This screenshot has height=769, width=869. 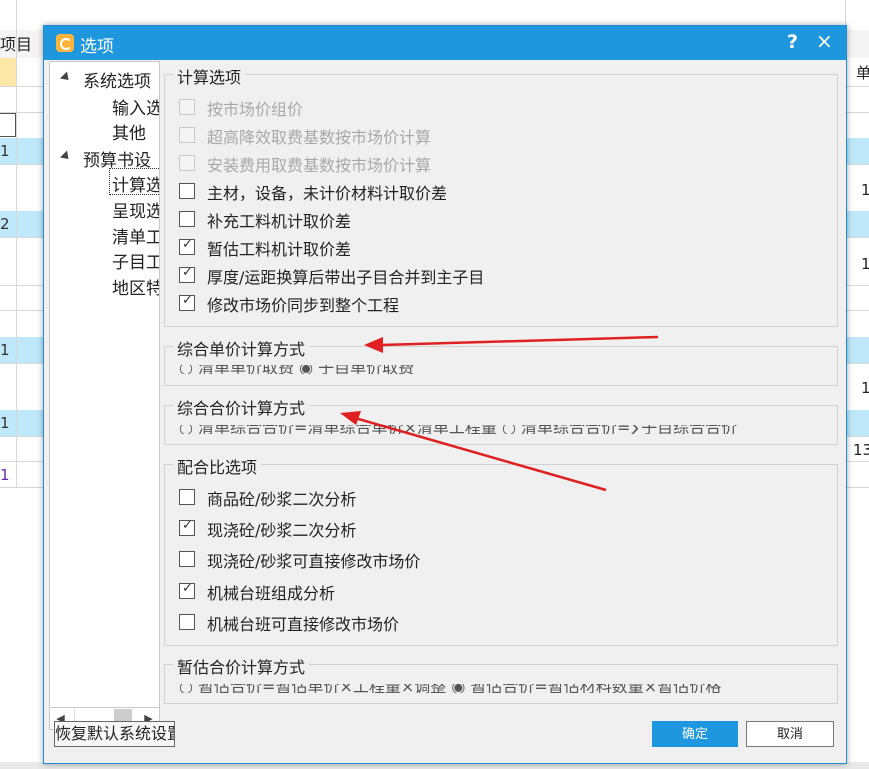 What do you see at coordinates (511, 344) in the screenshot?
I see `annotation-arrow-unit-price` at bounding box center [511, 344].